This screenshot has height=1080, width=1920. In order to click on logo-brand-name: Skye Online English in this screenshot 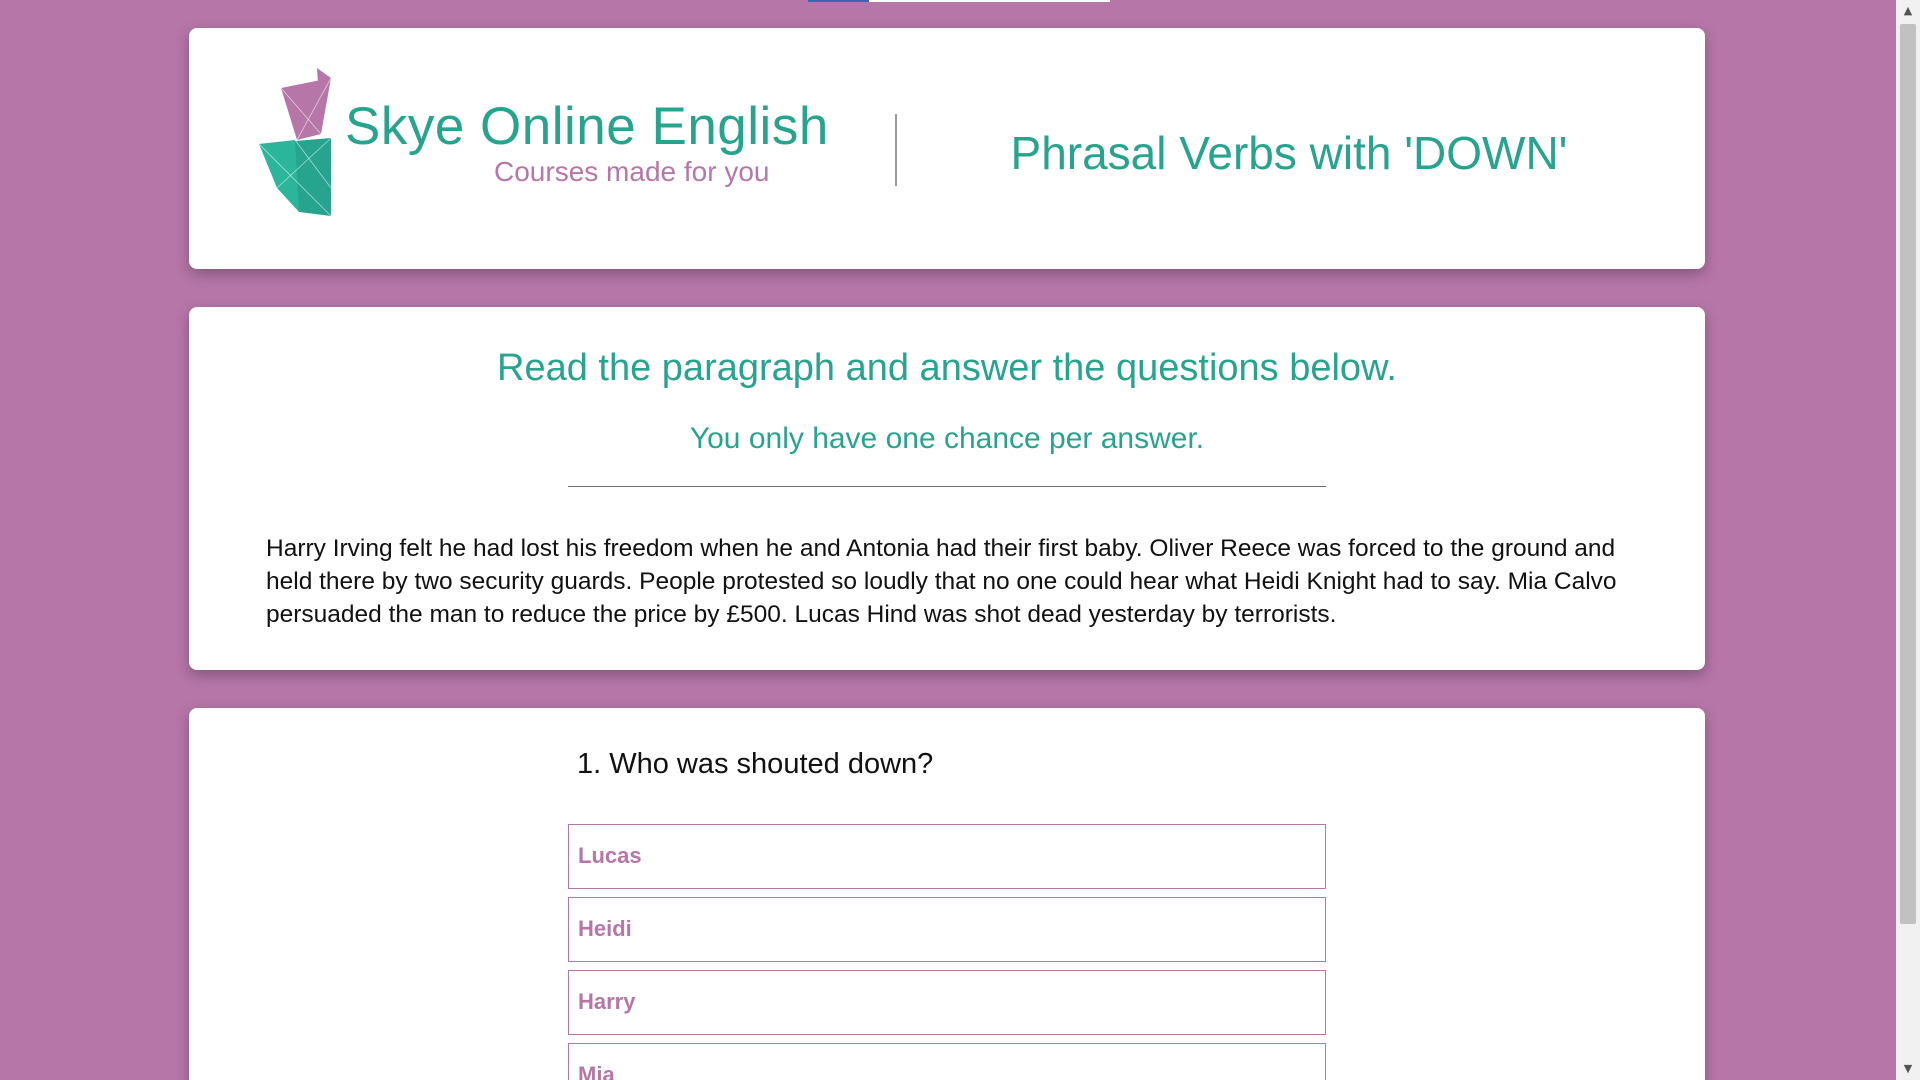, I will do `click(587, 126)`.